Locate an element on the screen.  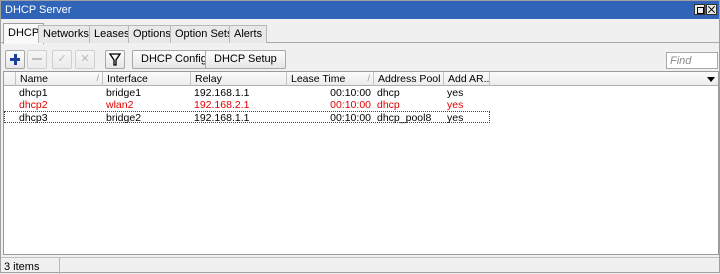
restore-icon is located at coordinates (699, 9).